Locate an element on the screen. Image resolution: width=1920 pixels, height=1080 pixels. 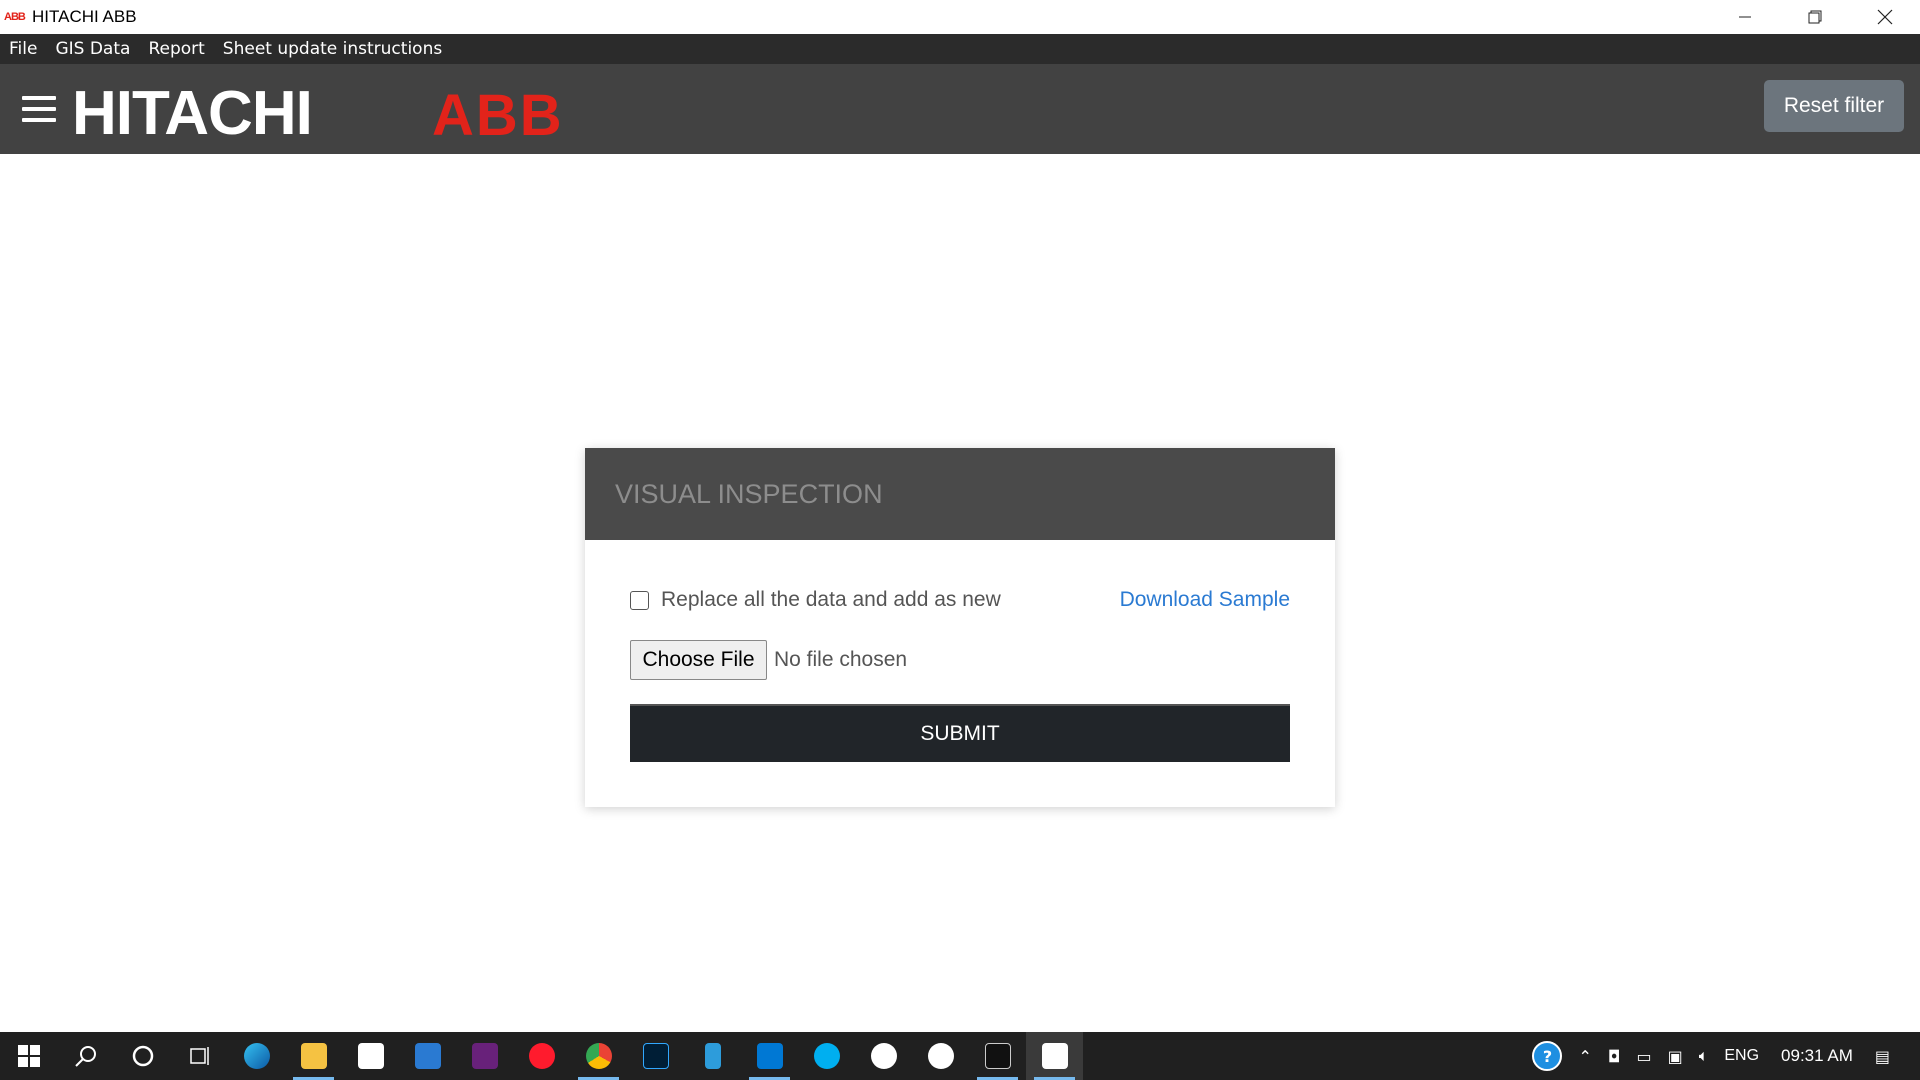
restore-button is located at coordinates (1815, 17).